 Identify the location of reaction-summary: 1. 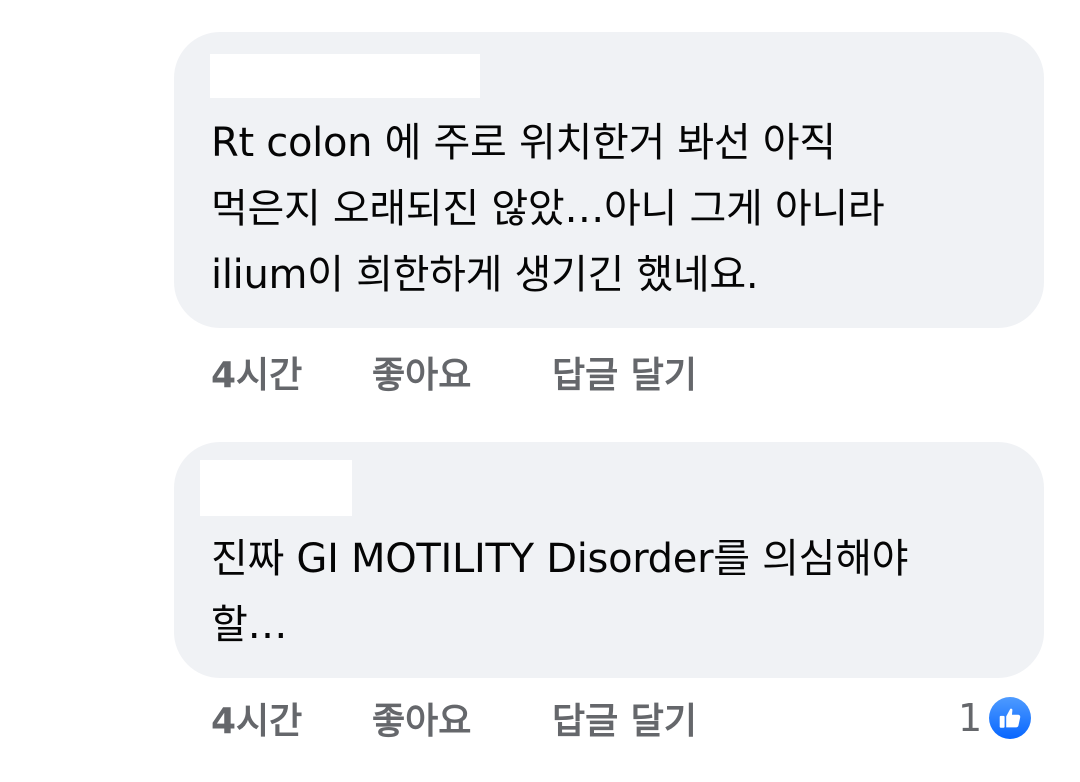
(996, 718).